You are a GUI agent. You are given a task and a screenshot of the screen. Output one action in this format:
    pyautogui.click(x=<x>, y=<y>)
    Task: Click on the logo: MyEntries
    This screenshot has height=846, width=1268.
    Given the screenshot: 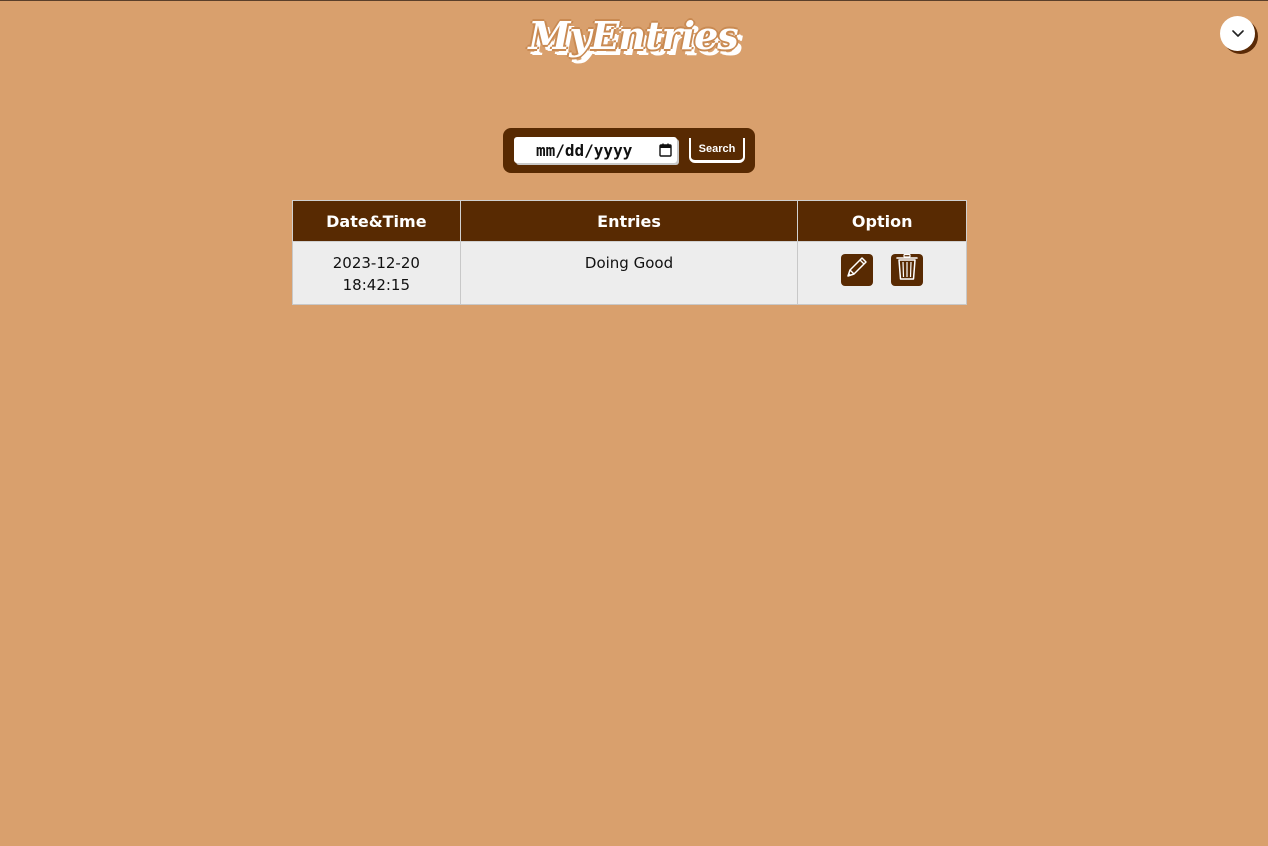 What is the action you would take?
    pyautogui.click(x=633, y=35)
    